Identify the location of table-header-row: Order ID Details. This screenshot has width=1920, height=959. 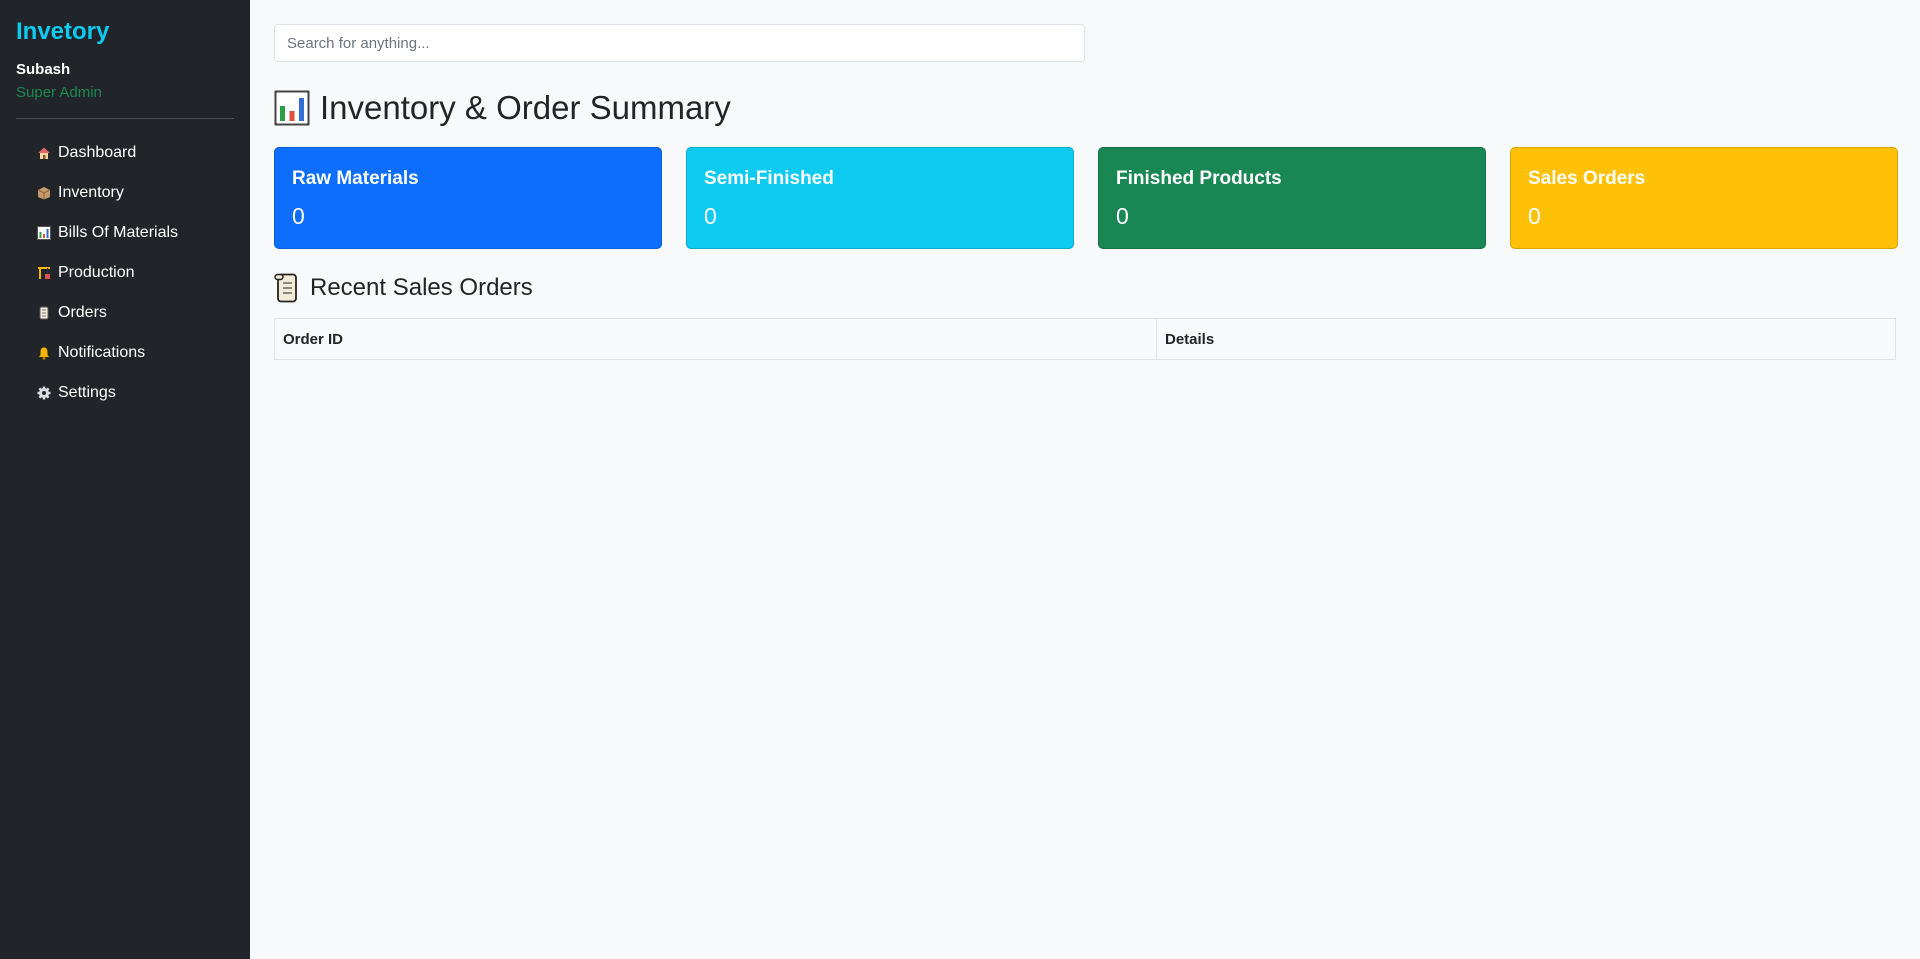
(1085, 339).